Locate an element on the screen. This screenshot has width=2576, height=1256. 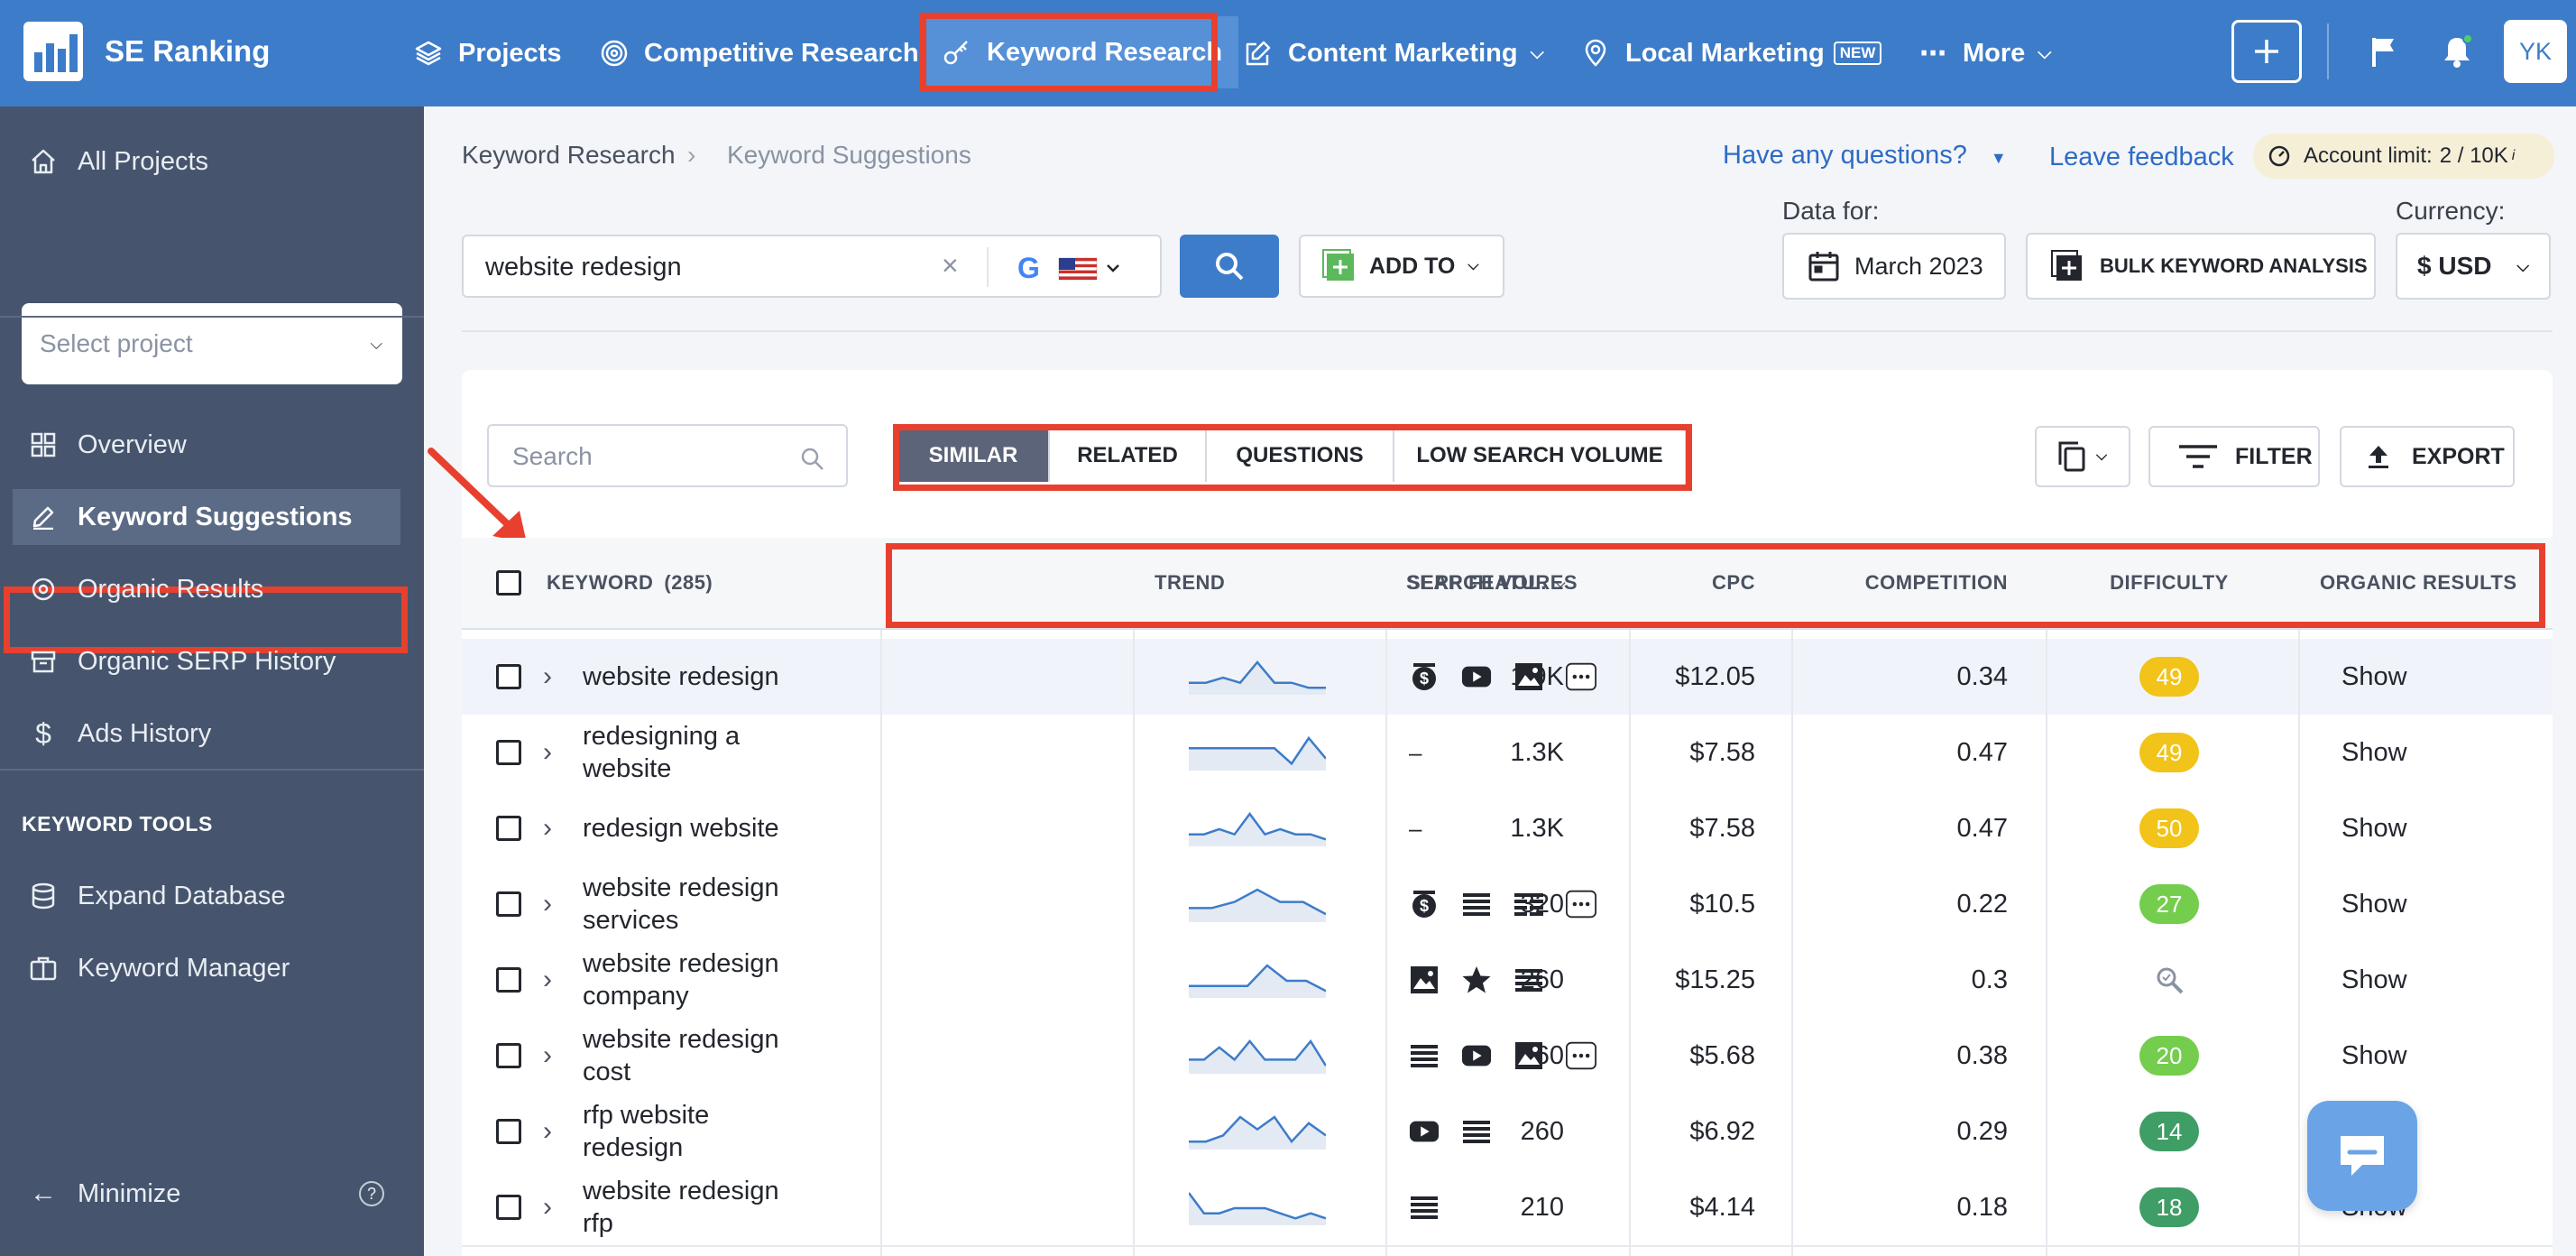
table-row: › redesign website 1.3K – $7.58 0.47 50 Show is located at coordinates (1507, 829).